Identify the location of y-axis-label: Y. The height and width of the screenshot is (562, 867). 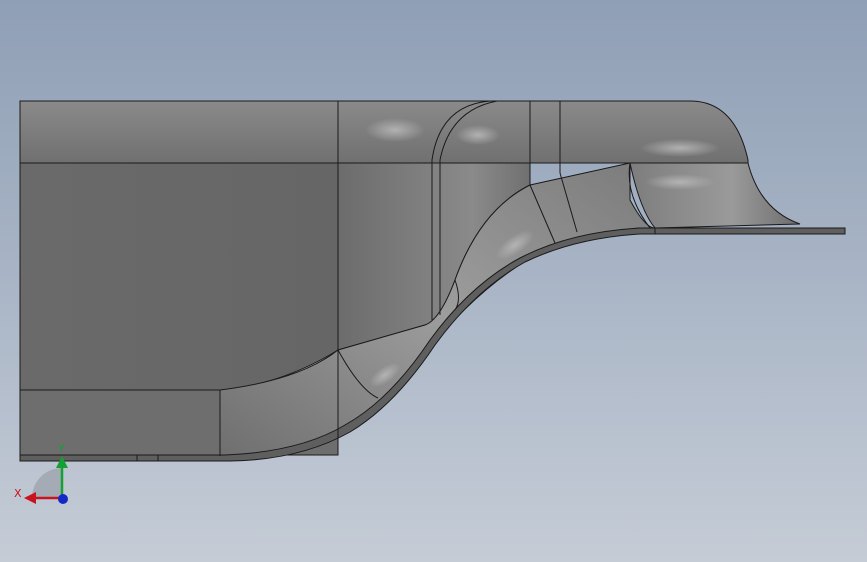
(61, 448).